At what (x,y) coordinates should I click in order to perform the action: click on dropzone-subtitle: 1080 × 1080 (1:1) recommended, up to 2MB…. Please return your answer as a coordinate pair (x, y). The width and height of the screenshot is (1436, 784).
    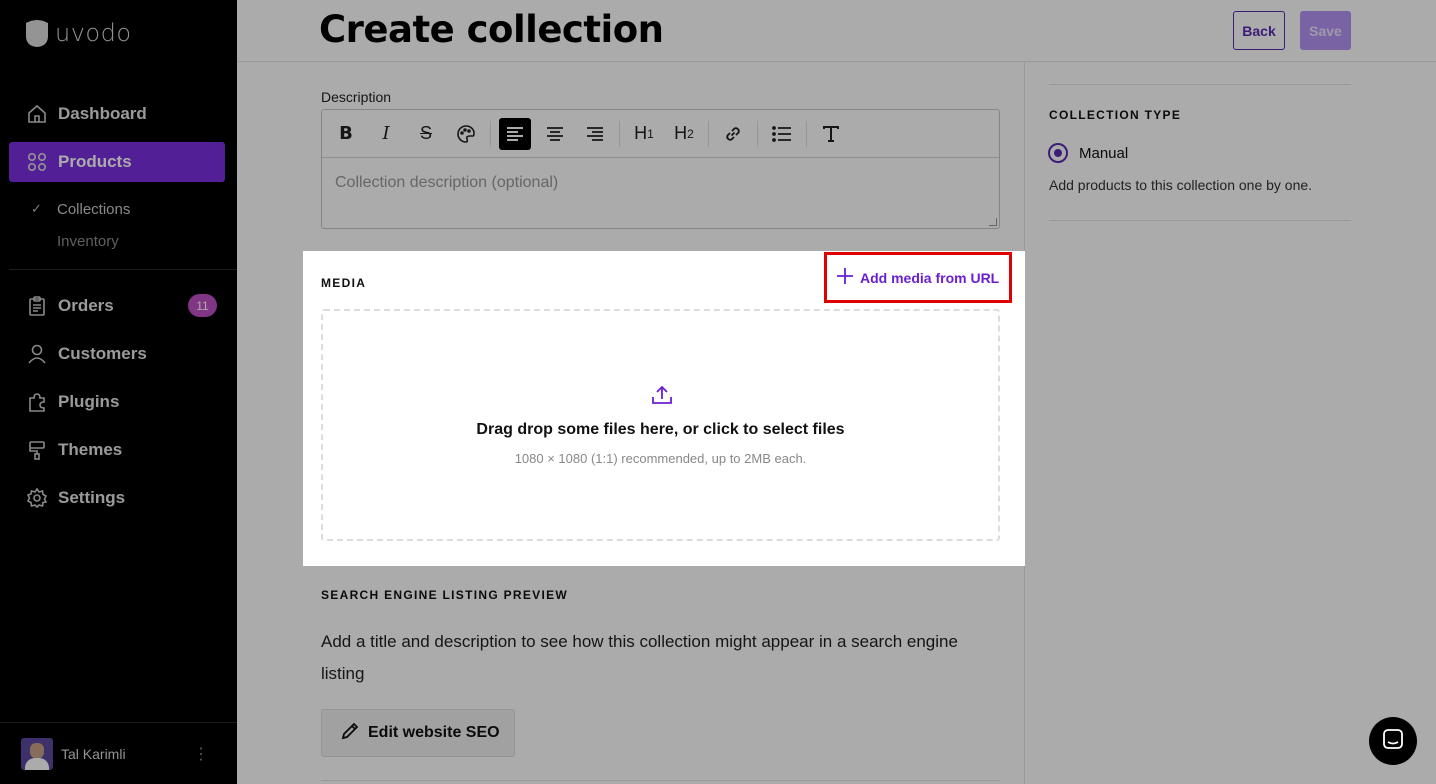
    Looking at the image, I should click on (660, 458).